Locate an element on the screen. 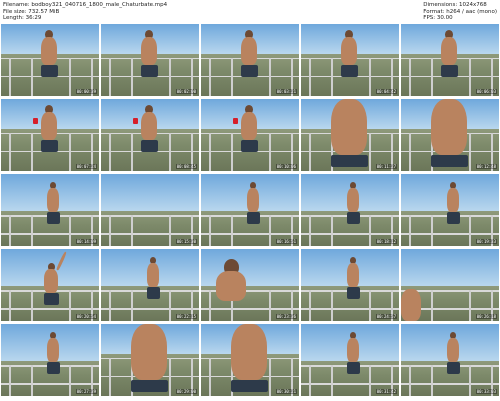 The image size is (500, 401). thumbnail-timestamp: 00:11:27 is located at coordinates (386, 166).